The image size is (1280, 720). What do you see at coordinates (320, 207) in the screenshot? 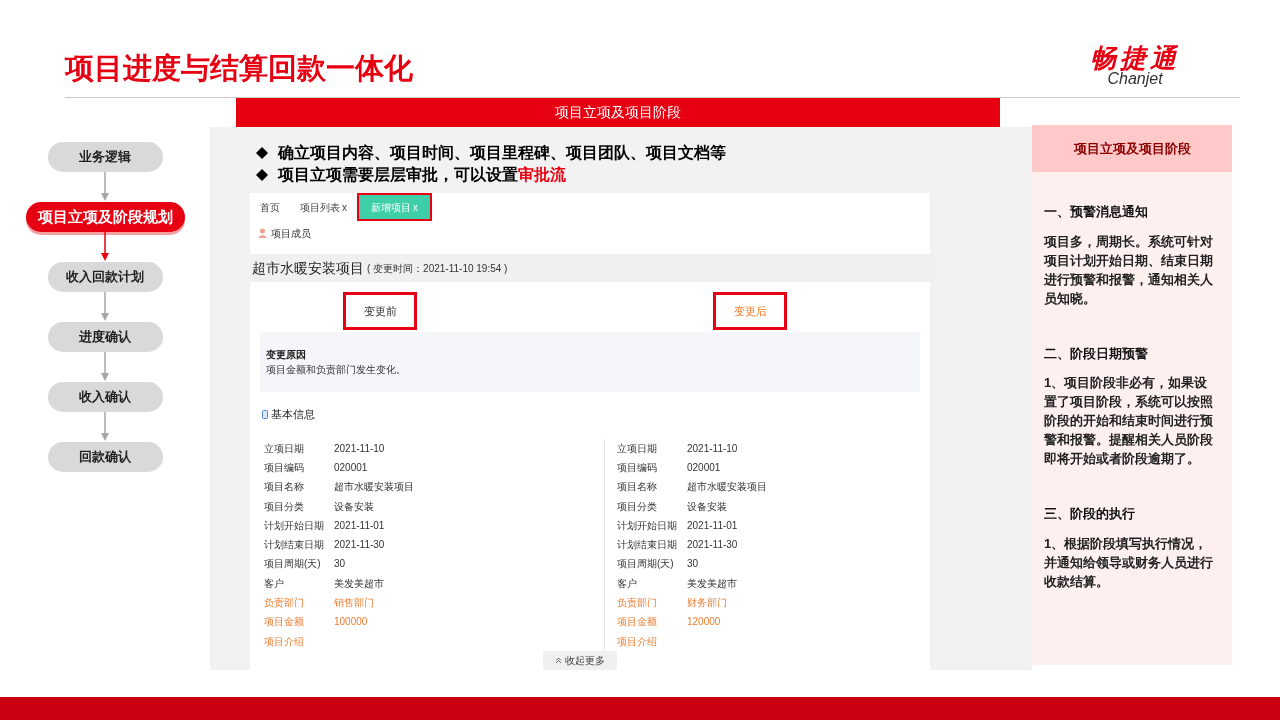
I see `tab-label: 项目列表` at bounding box center [320, 207].